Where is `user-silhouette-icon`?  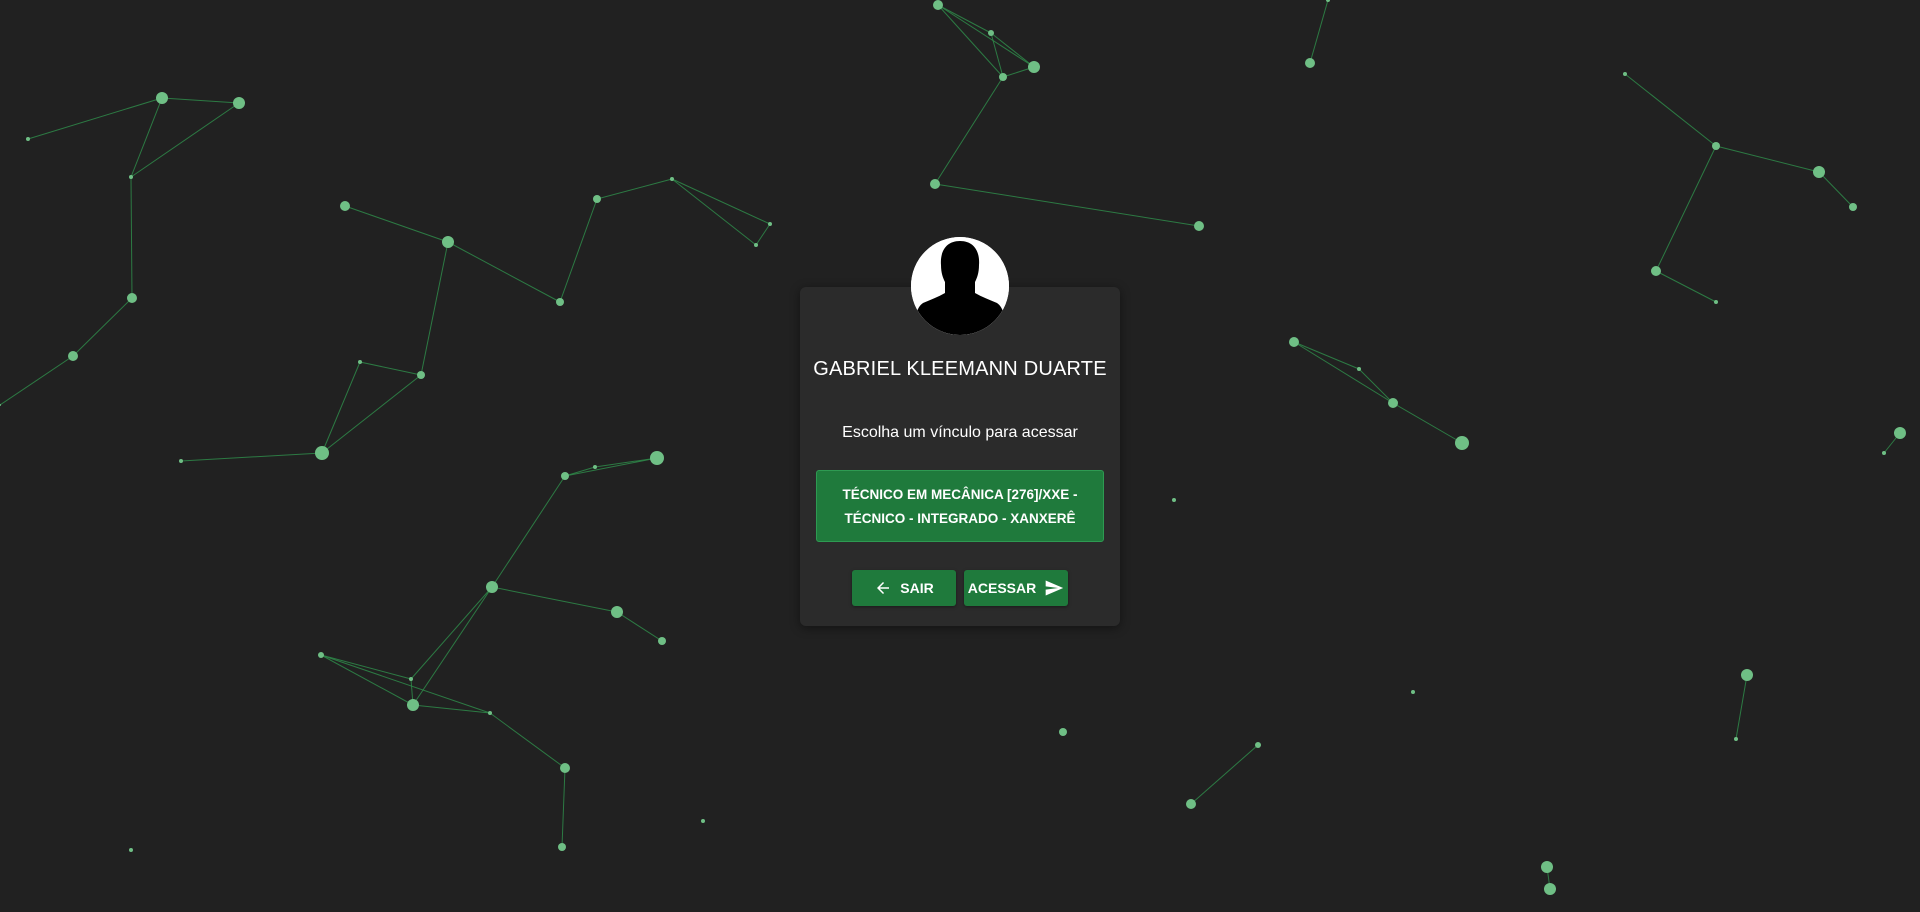 user-silhouette-icon is located at coordinates (960, 286).